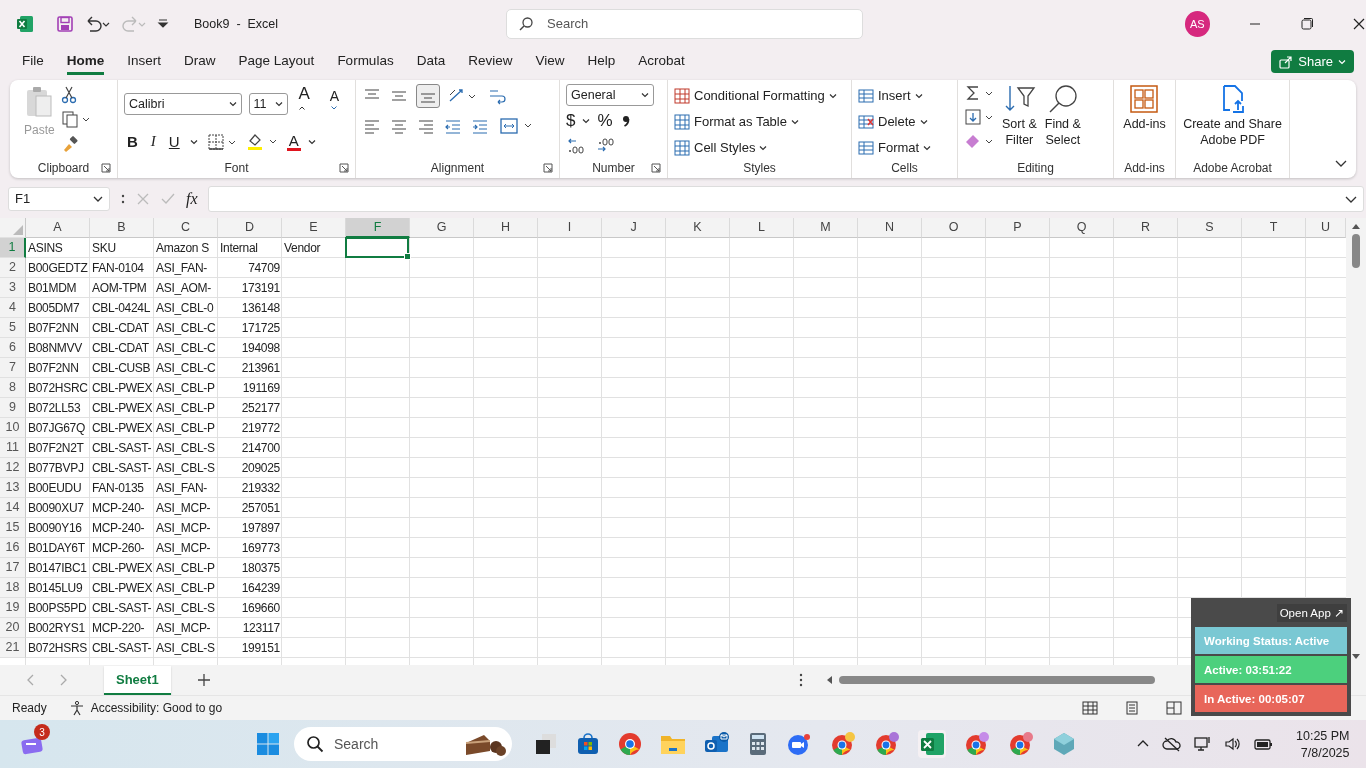 The image size is (1366, 768). I want to click on name-box: F1, so click(59, 198).